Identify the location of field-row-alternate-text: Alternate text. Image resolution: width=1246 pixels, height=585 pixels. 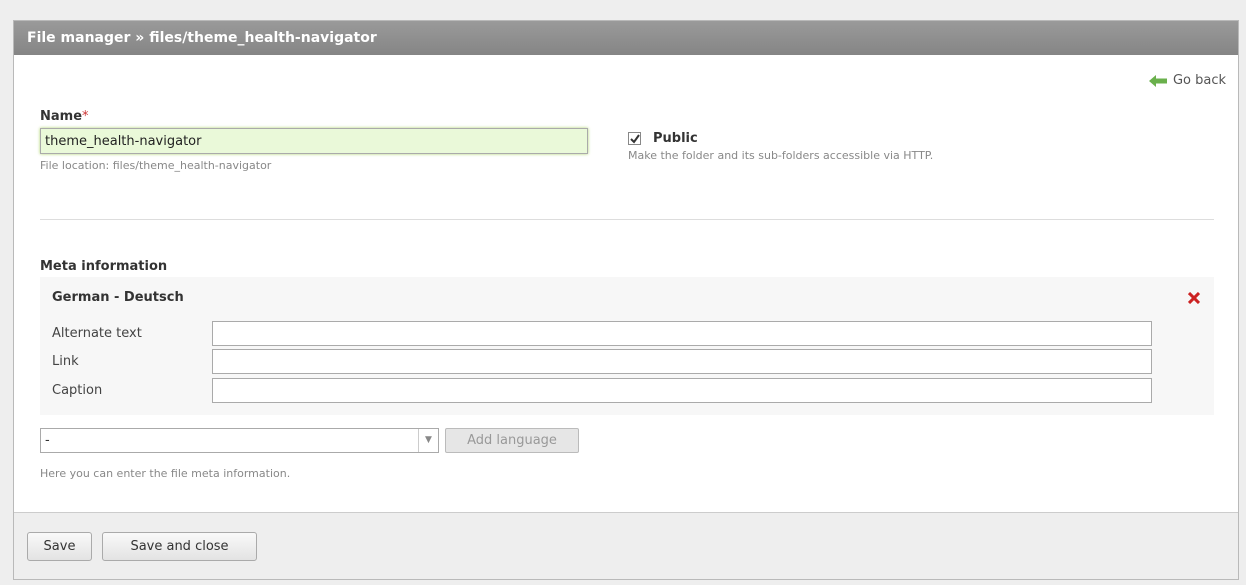
(602, 333).